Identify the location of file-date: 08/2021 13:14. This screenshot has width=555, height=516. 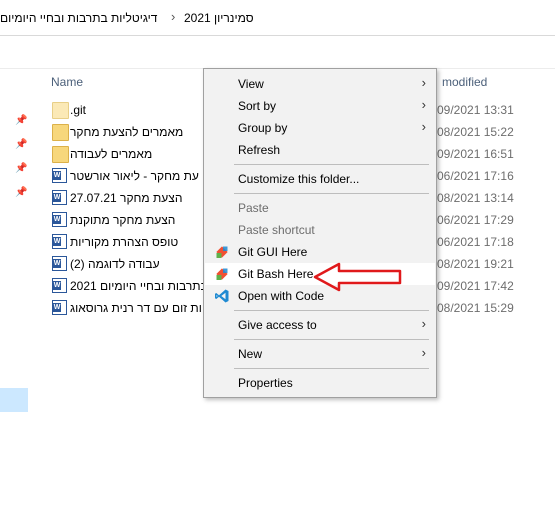
(475, 198).